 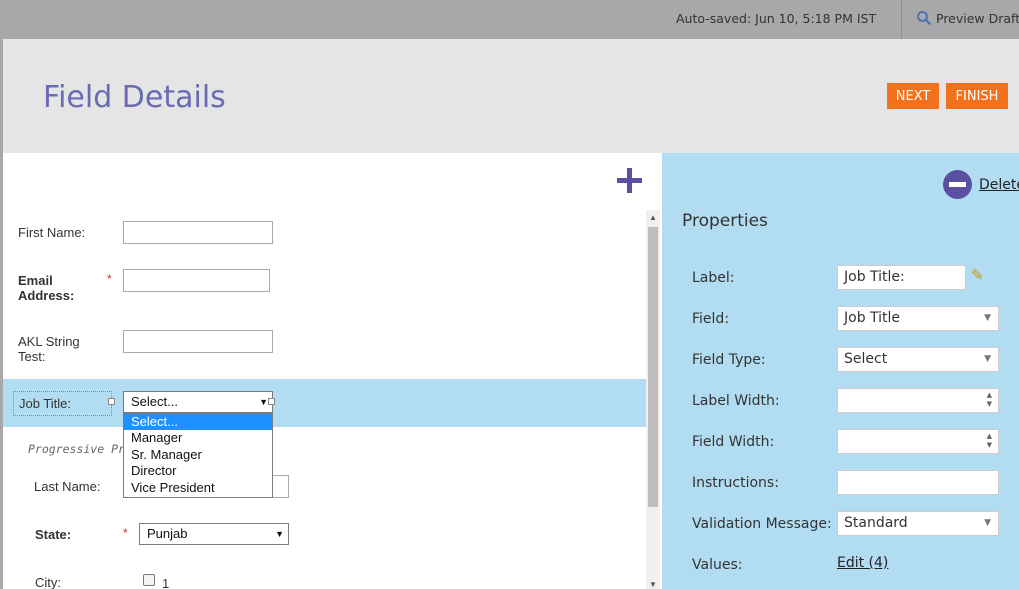 I want to click on state-select: Punjab ▼, so click(x=214, y=534).